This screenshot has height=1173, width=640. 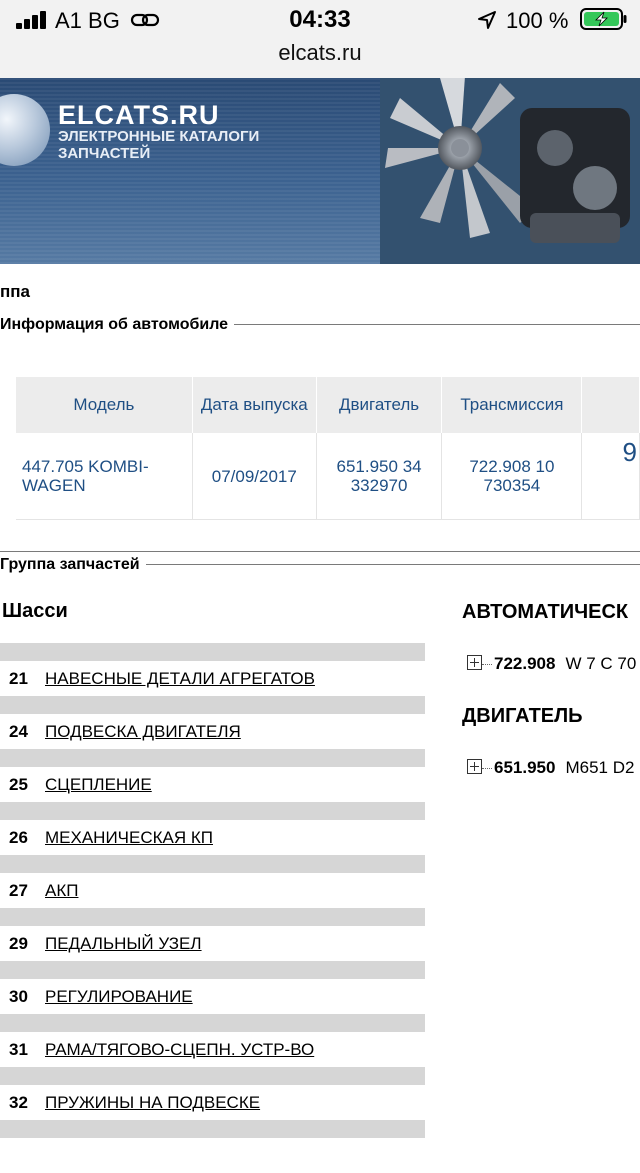 I want to click on part-link: ПЕДАЛЬНЫЙ УЗЕЛ, so click(x=123, y=944).